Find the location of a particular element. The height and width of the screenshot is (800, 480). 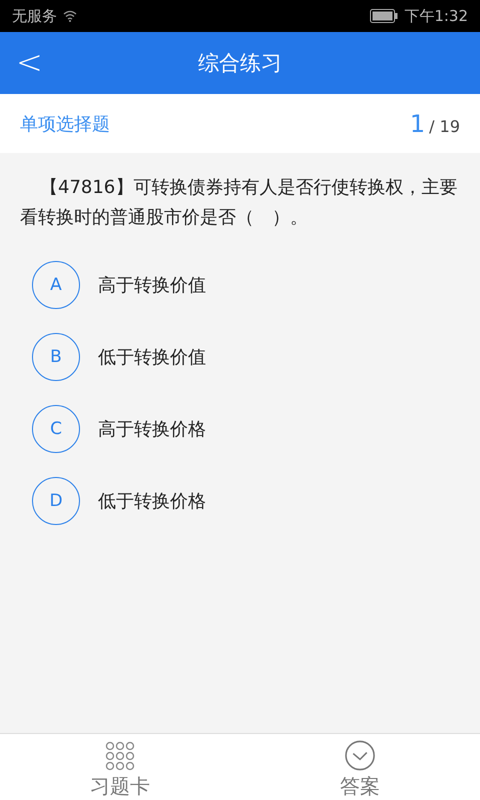

grid-icon is located at coordinates (120, 756).